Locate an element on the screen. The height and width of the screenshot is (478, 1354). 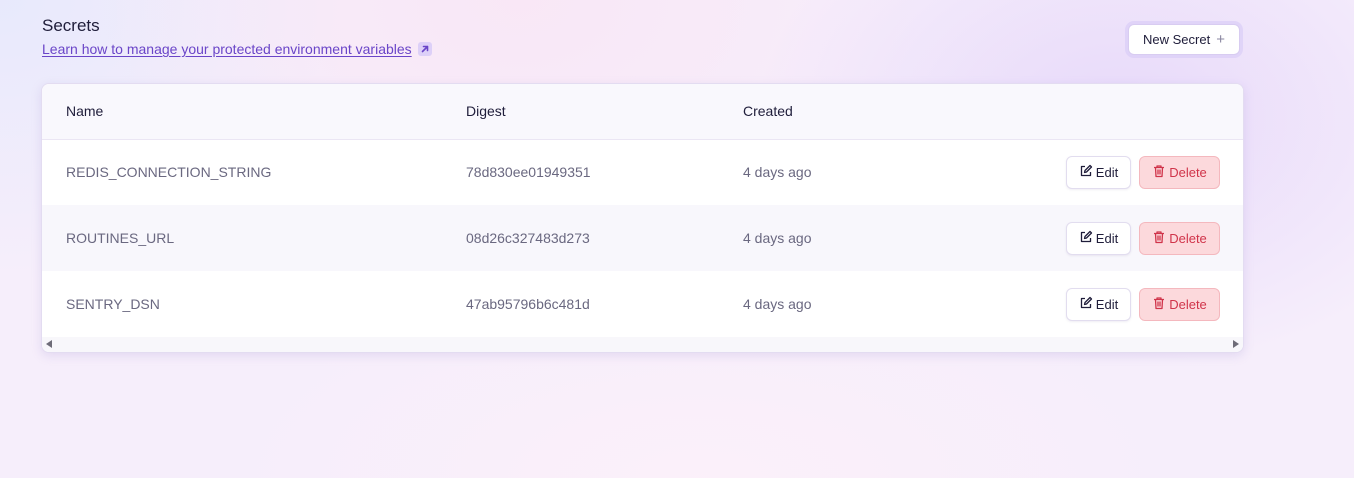
scroll-right-arrow-icon is located at coordinates (1236, 344).